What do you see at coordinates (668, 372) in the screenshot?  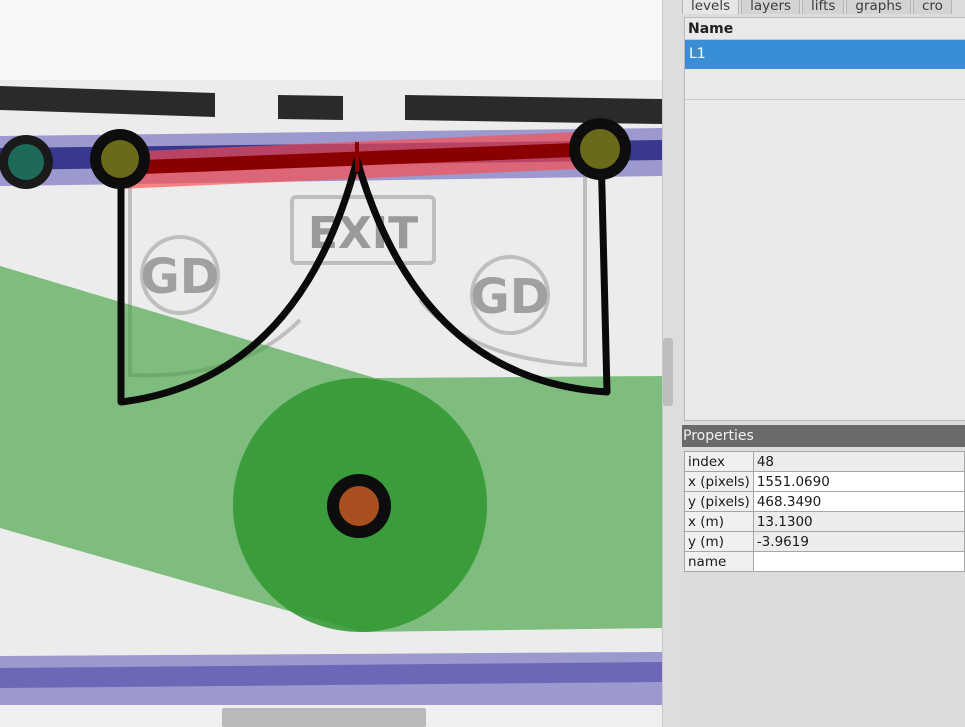 I see `vertical-scrollbar-thumb` at bounding box center [668, 372].